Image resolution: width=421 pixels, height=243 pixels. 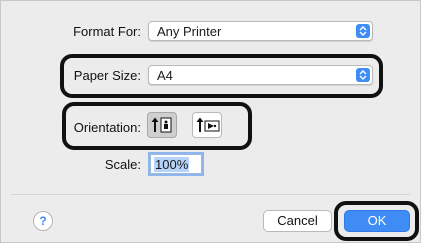 What do you see at coordinates (172, 164) in the screenshot?
I see `scale-value: 100%` at bounding box center [172, 164].